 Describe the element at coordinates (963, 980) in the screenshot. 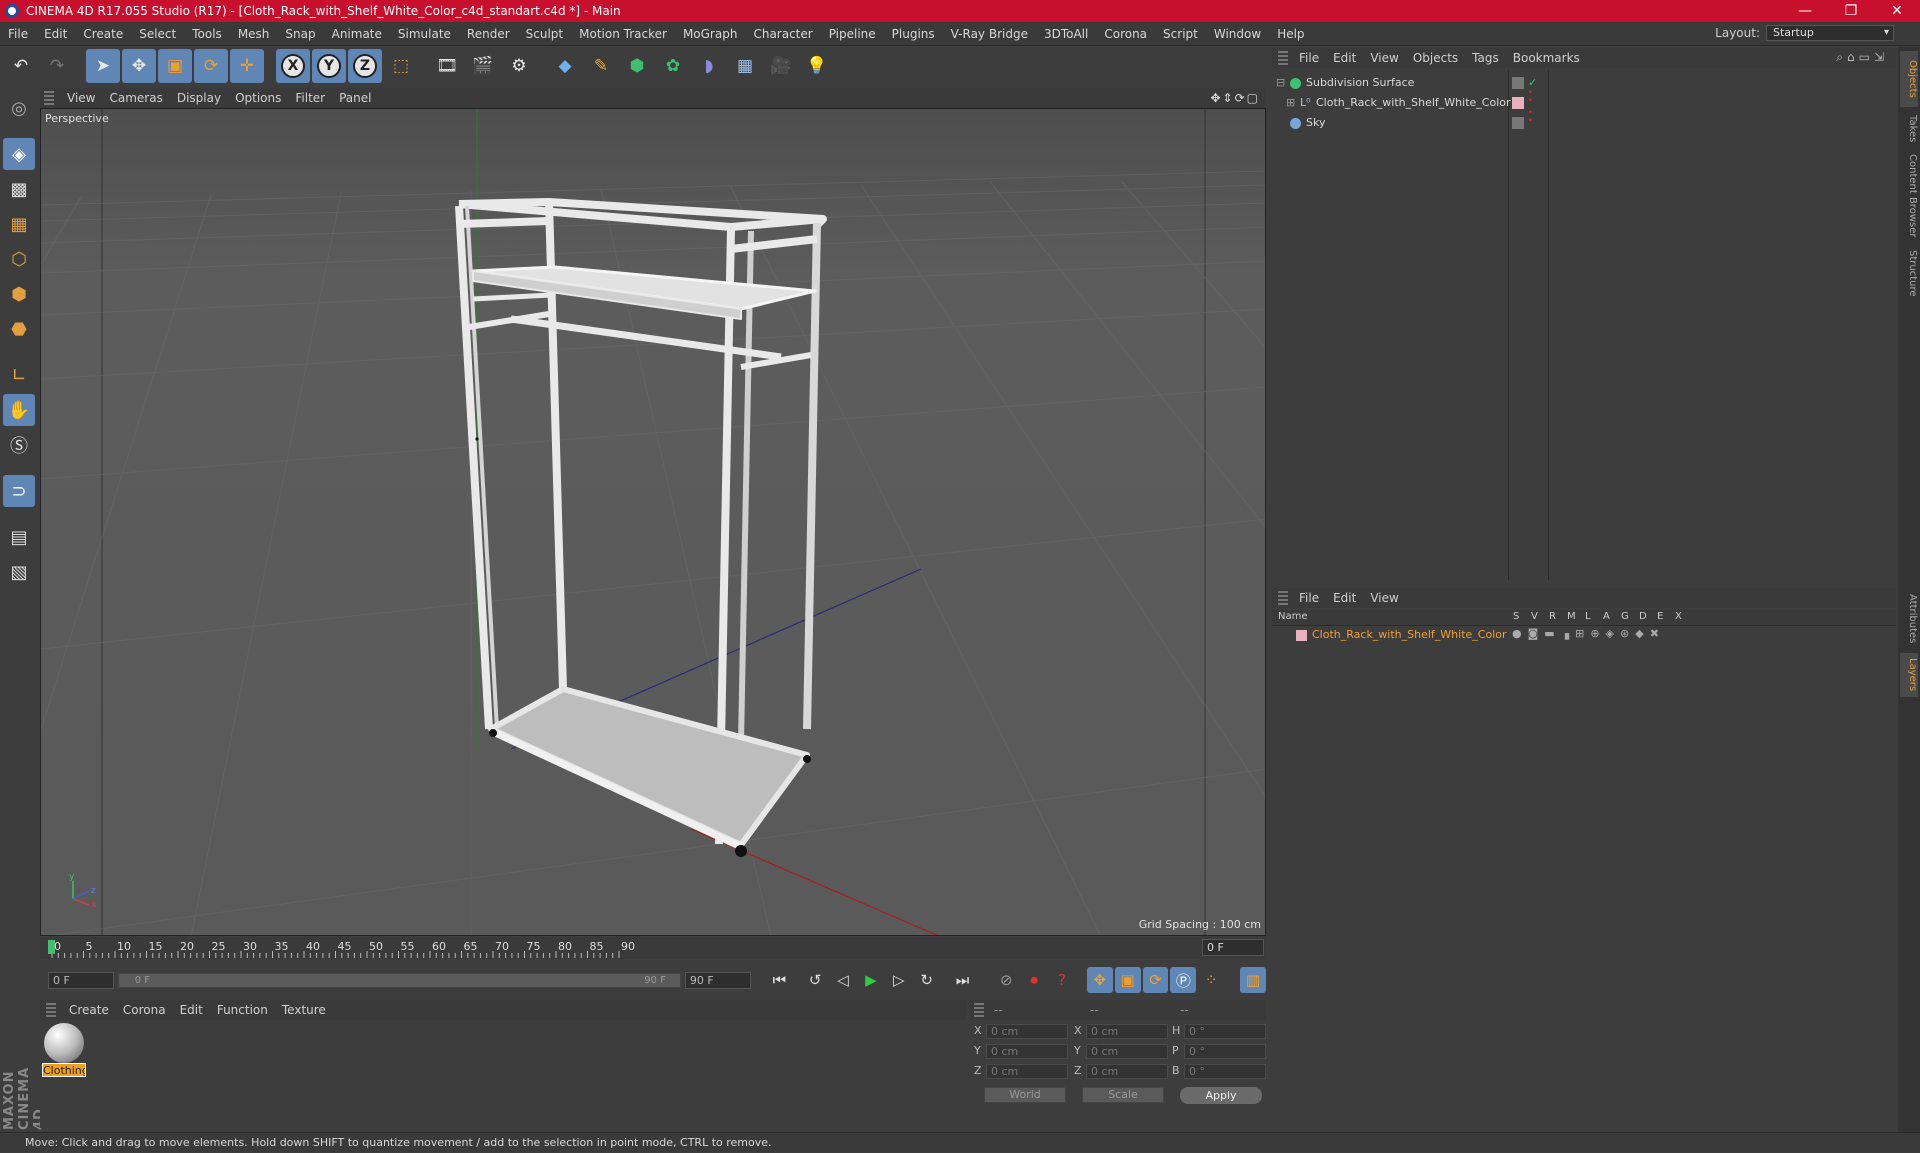

I see `go-to-end-icon: ⏭` at that location.